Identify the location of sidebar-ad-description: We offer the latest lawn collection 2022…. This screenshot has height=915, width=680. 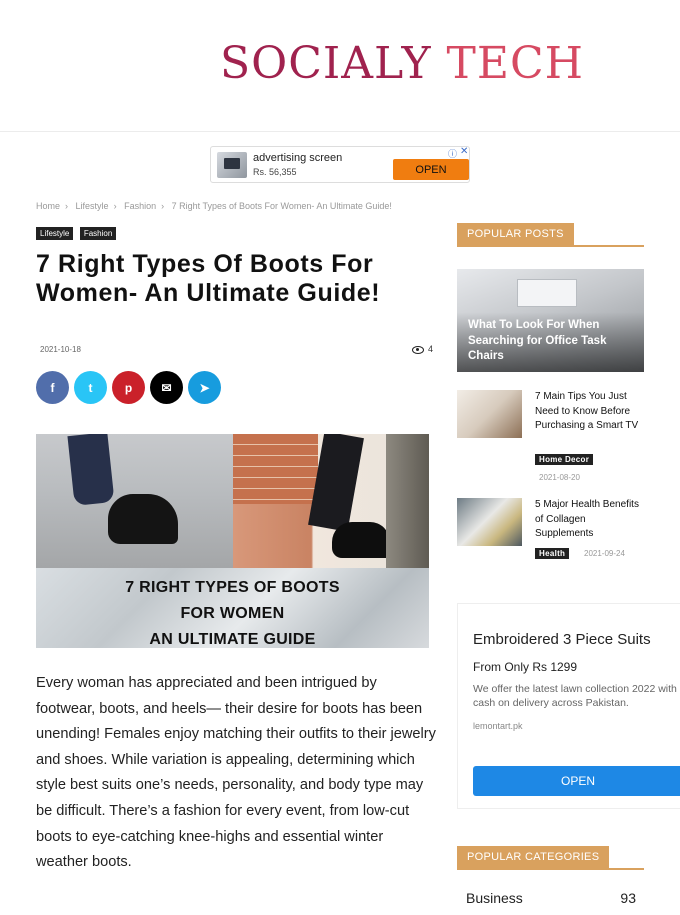
(575, 696).